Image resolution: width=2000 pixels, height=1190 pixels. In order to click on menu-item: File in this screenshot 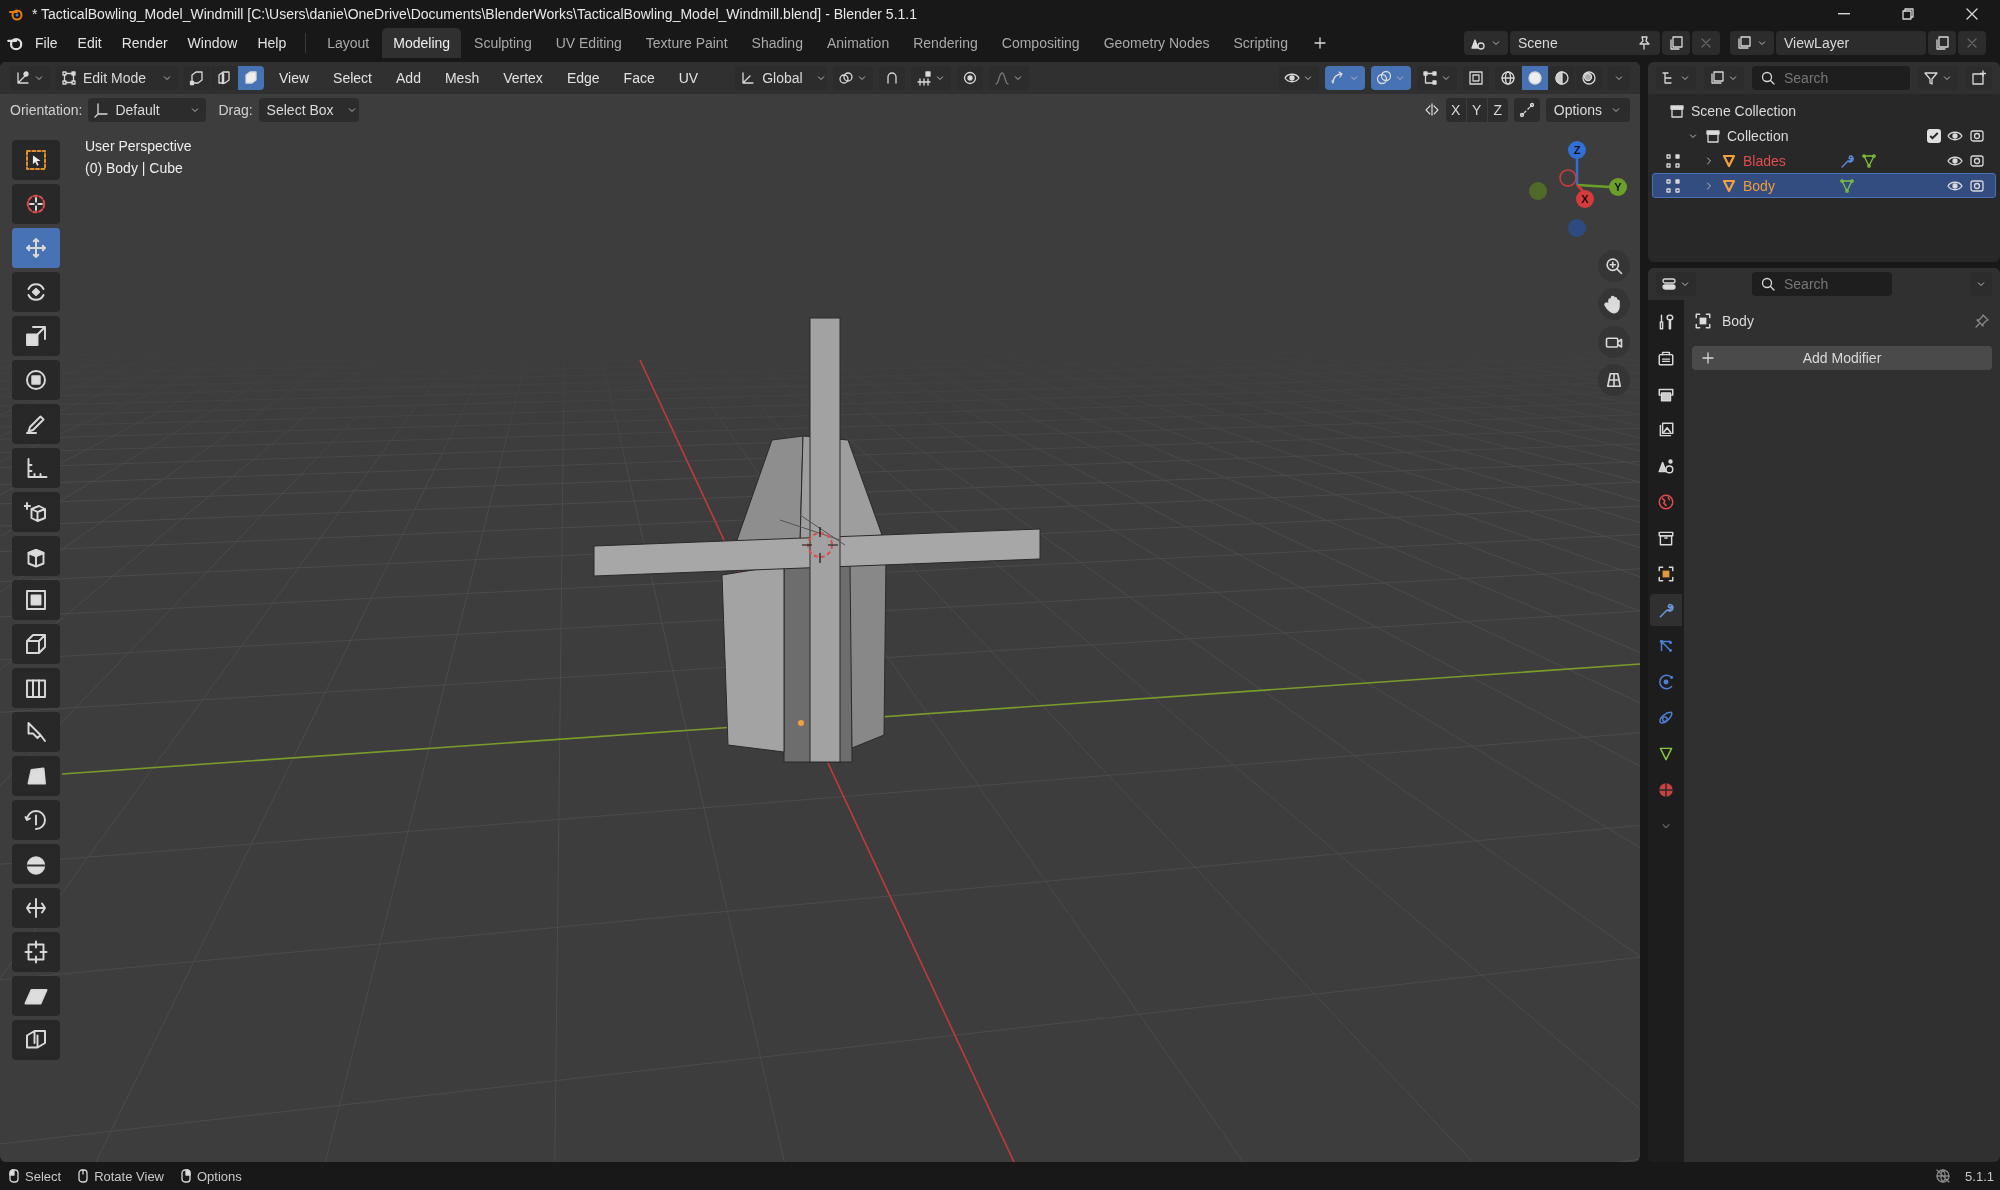, I will do `click(46, 43)`.